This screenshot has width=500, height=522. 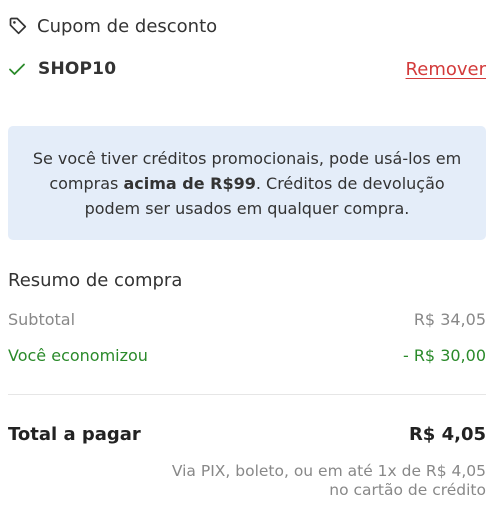 I want to click on check-icon, so click(x=17, y=69).